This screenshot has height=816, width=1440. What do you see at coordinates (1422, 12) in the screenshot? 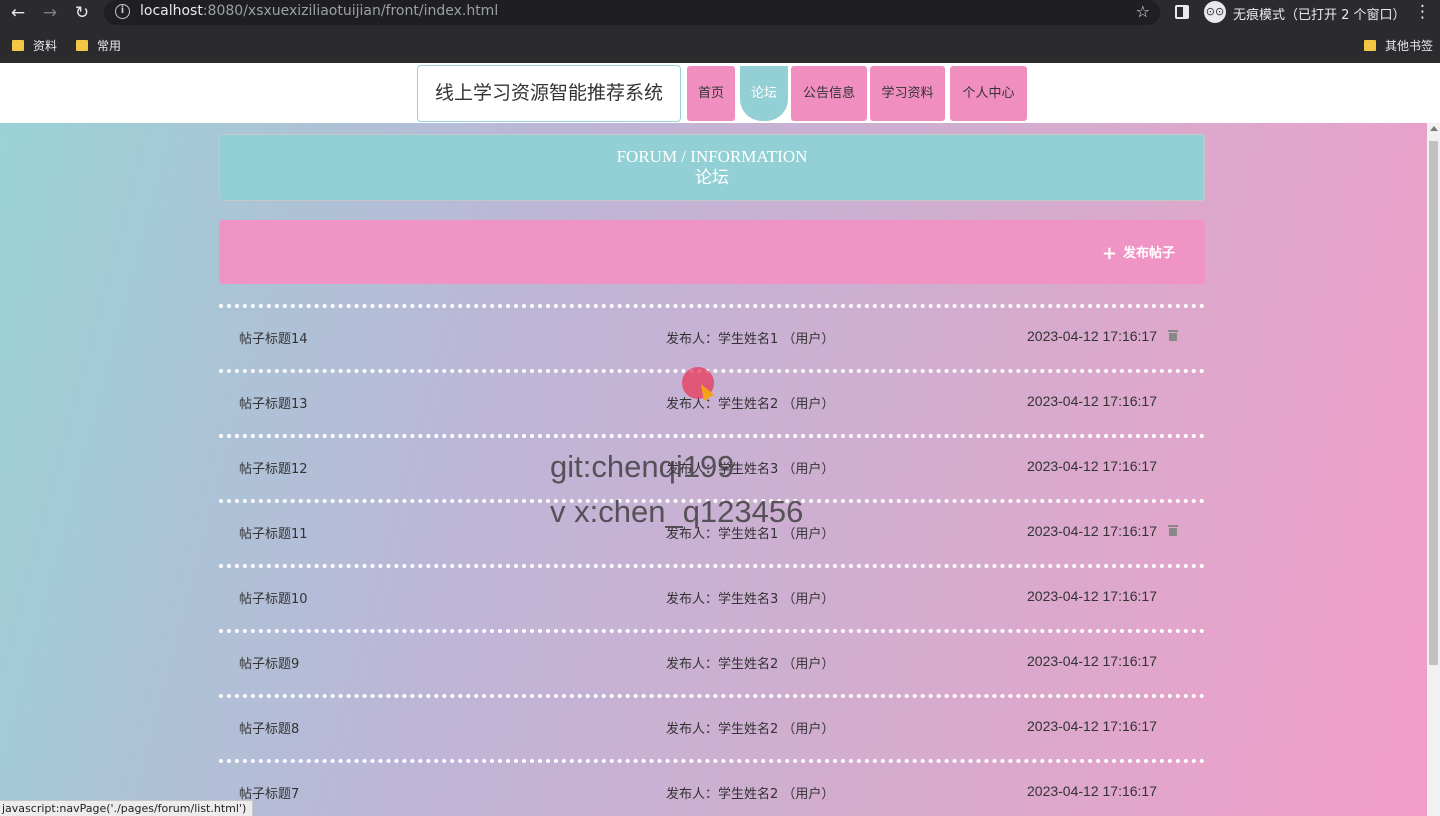
I see `browser-menu-icon: ⋮` at bounding box center [1422, 12].